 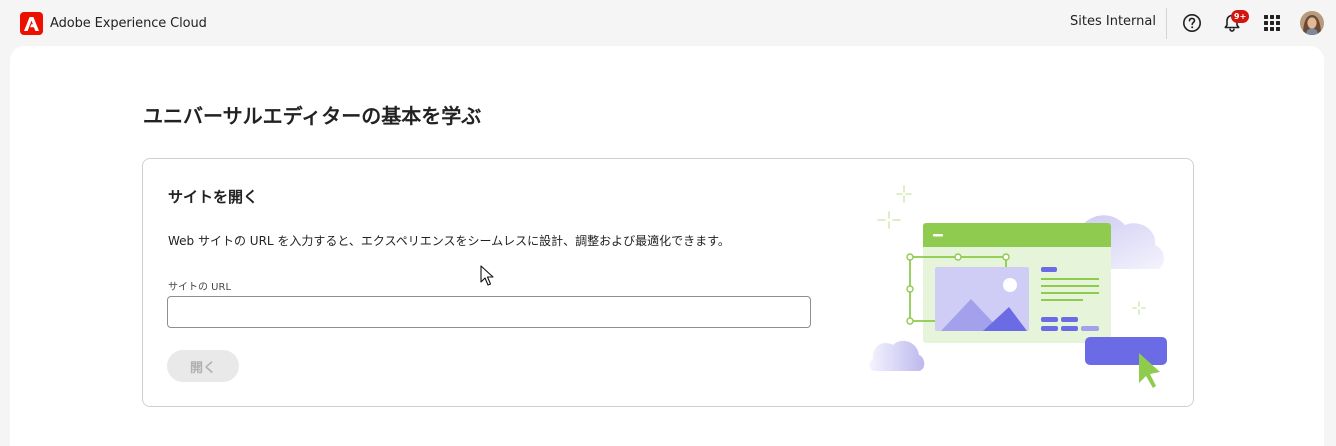 What do you see at coordinates (1166, 23) in the screenshot?
I see `header-divider` at bounding box center [1166, 23].